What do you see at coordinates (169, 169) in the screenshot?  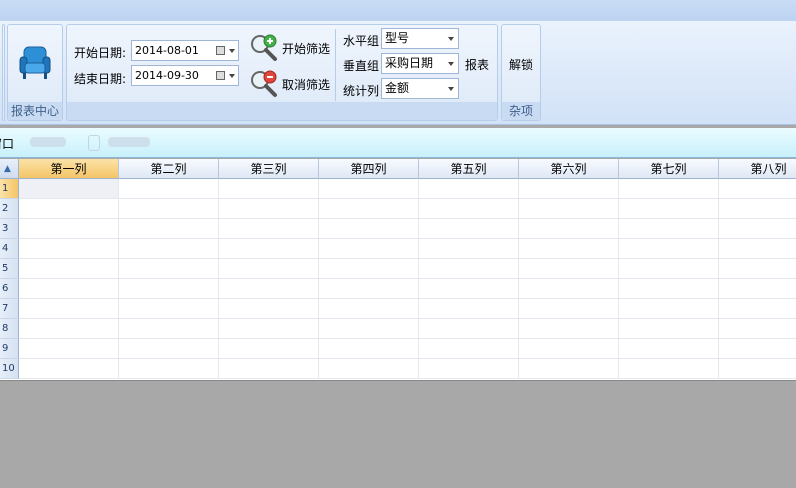 I see `column-header: 第二列` at bounding box center [169, 169].